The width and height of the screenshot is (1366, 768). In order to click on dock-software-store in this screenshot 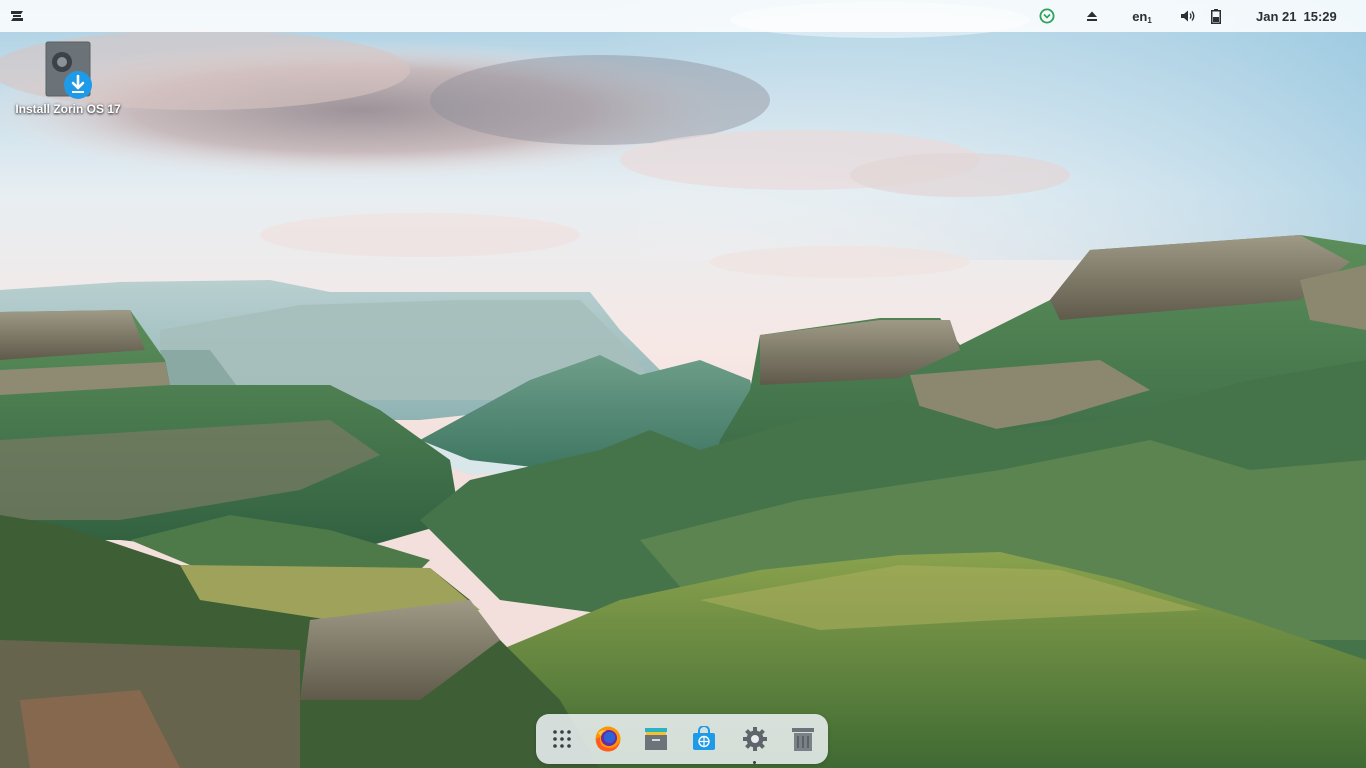, I will do `click(704, 739)`.